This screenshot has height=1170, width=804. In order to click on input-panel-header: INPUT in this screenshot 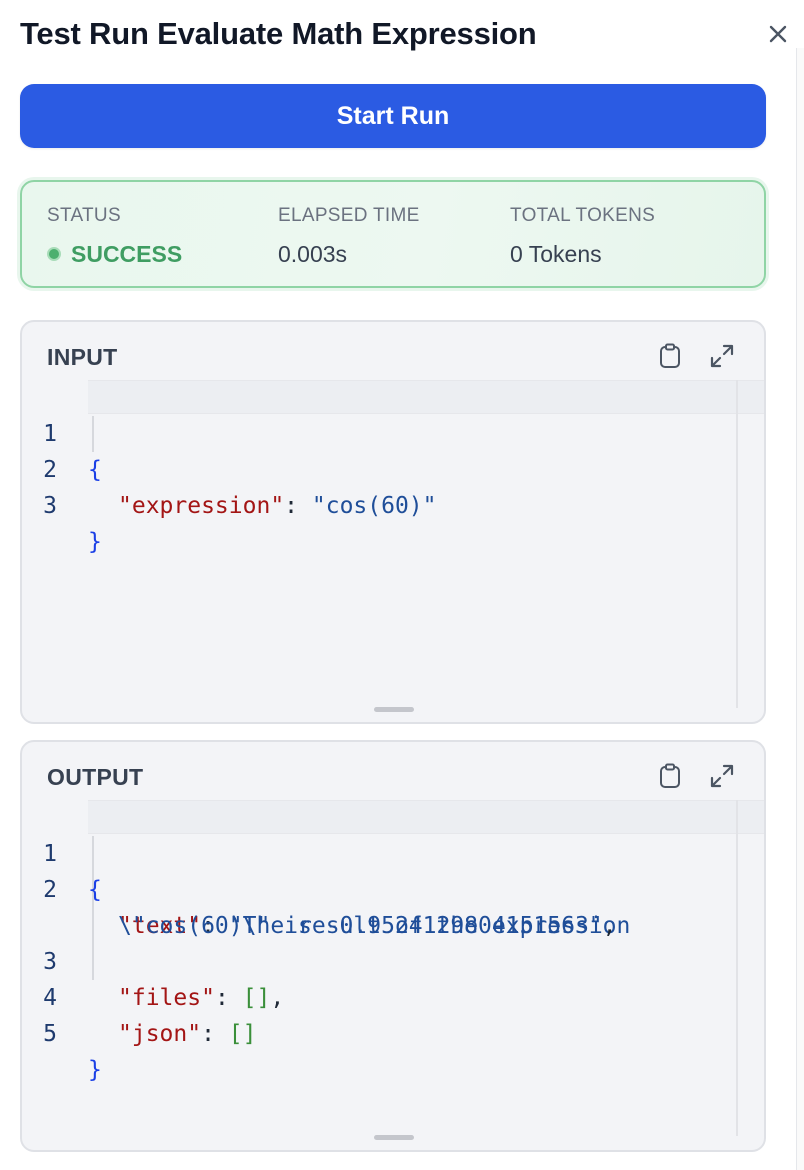, I will do `click(393, 351)`.